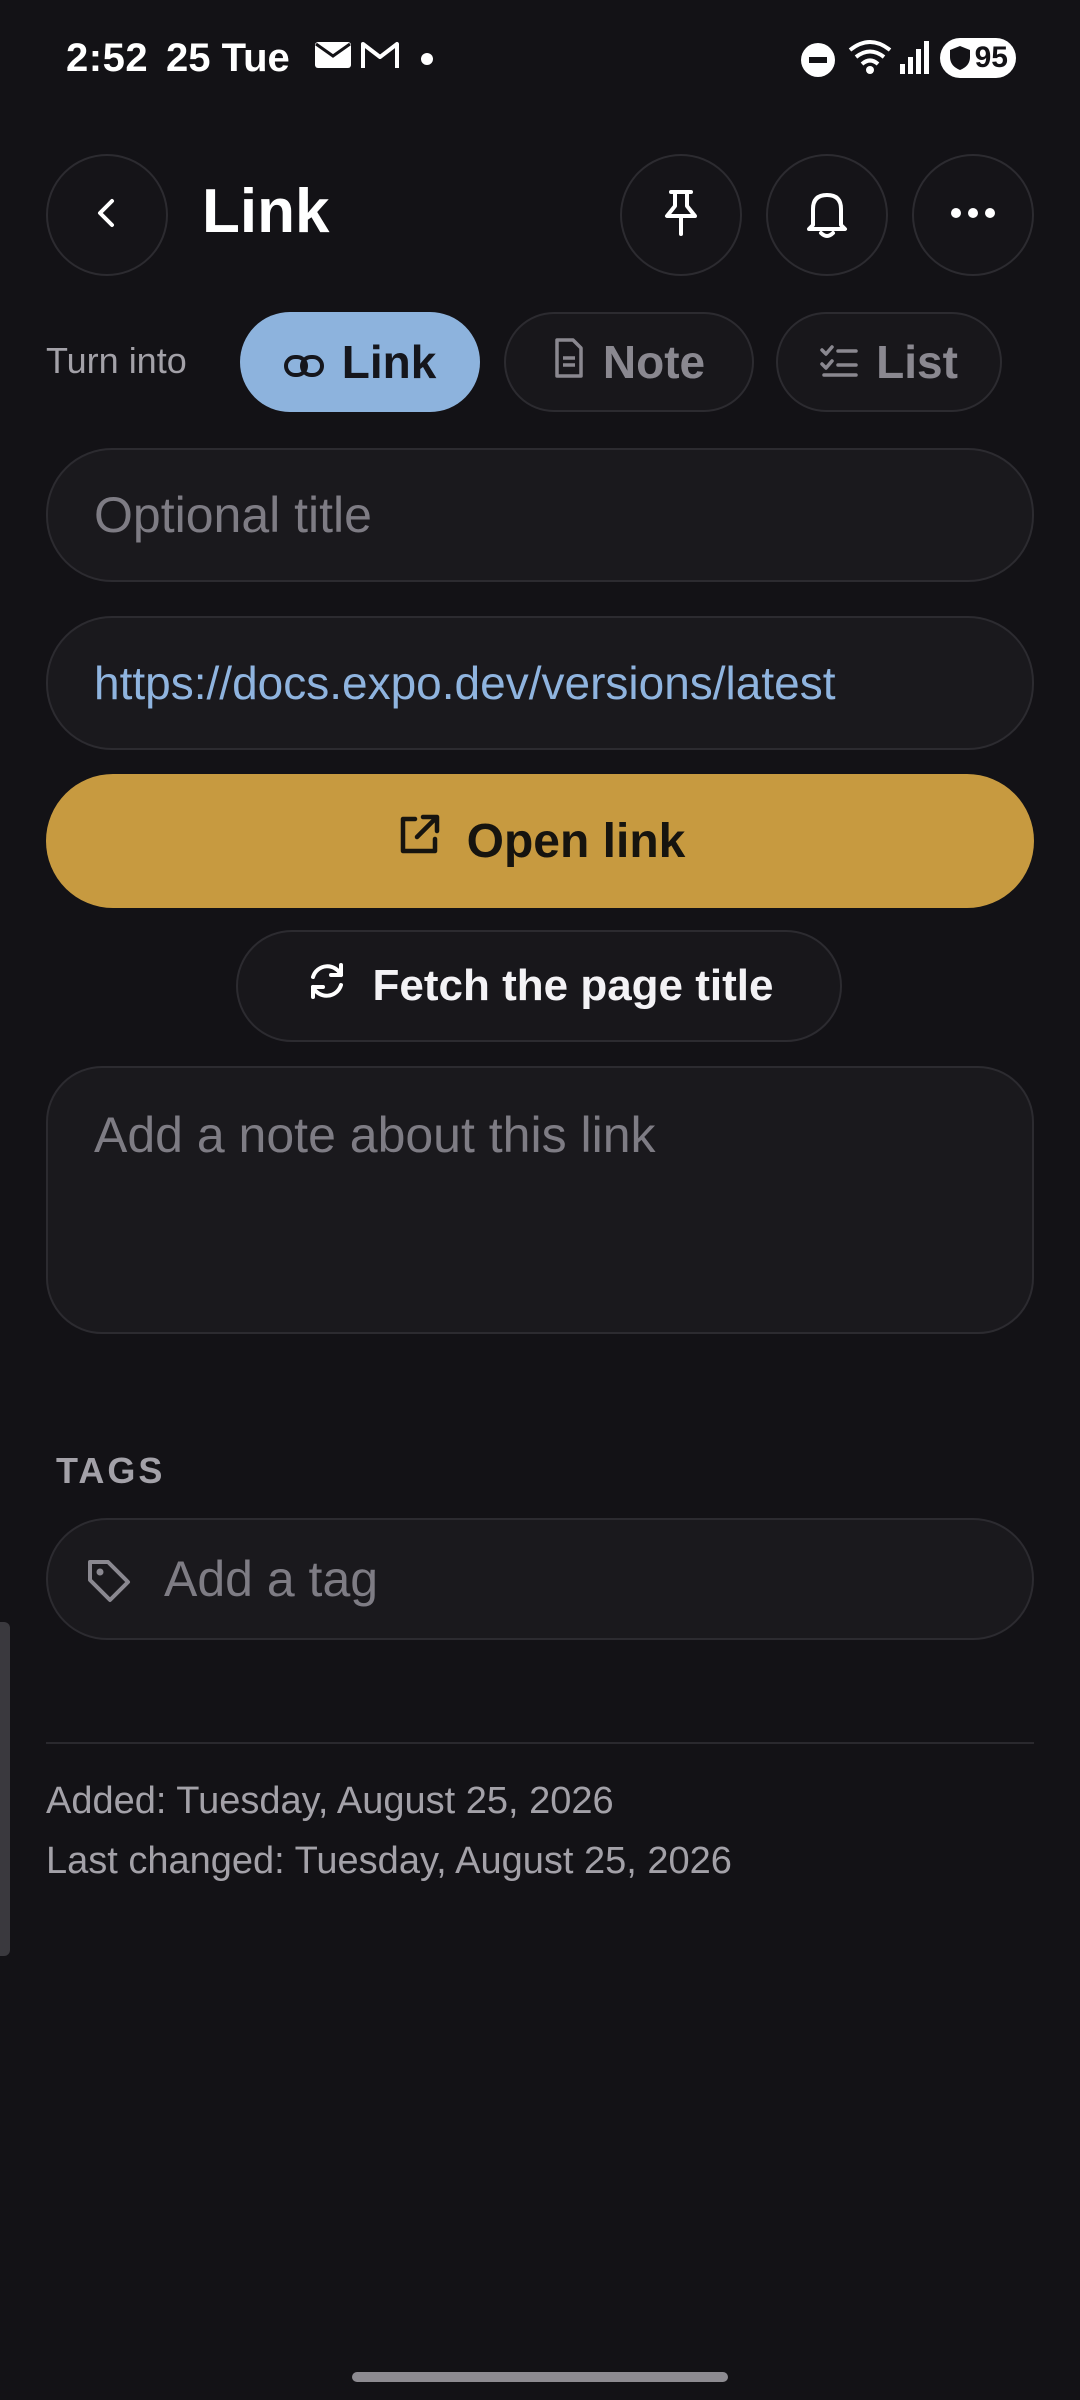 This screenshot has width=1080, height=2400. Describe the element at coordinates (228, 58) in the screenshot. I see `status-date: 25 Tue` at that location.